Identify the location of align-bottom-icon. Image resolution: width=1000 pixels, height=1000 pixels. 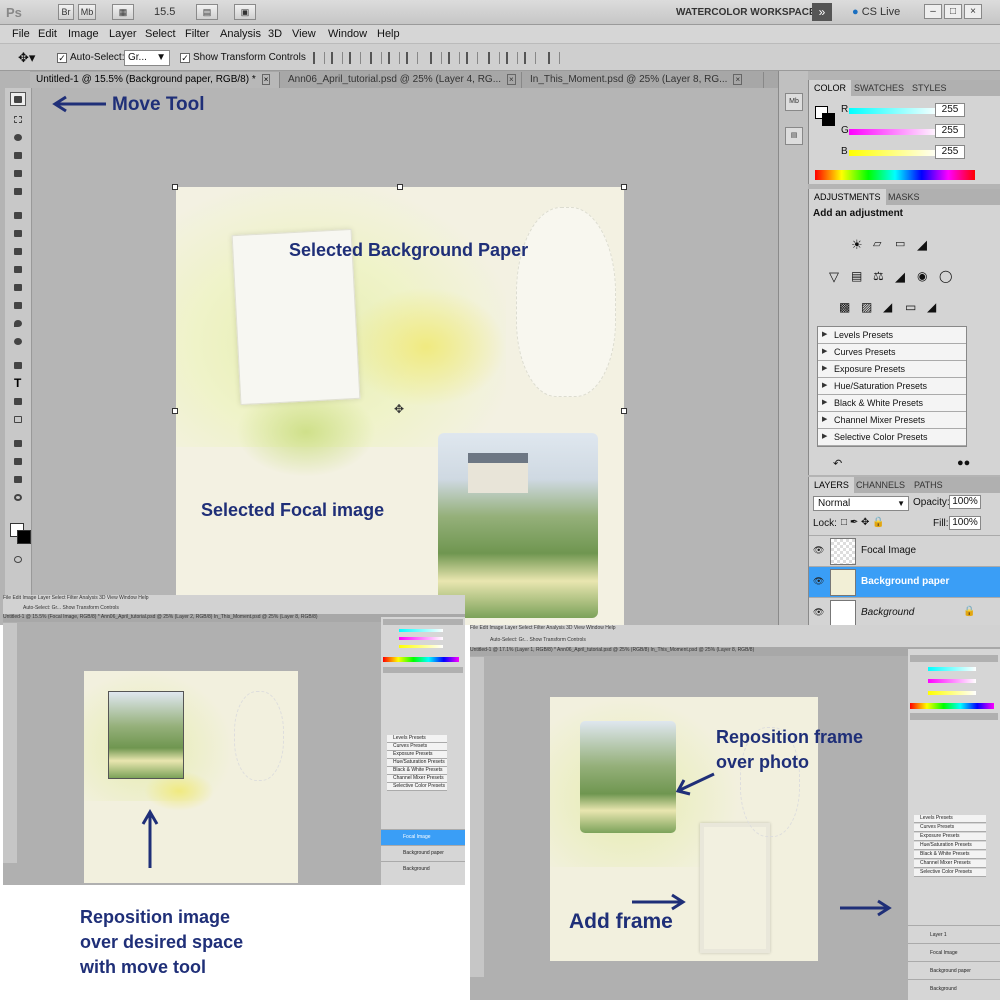
(355, 58).